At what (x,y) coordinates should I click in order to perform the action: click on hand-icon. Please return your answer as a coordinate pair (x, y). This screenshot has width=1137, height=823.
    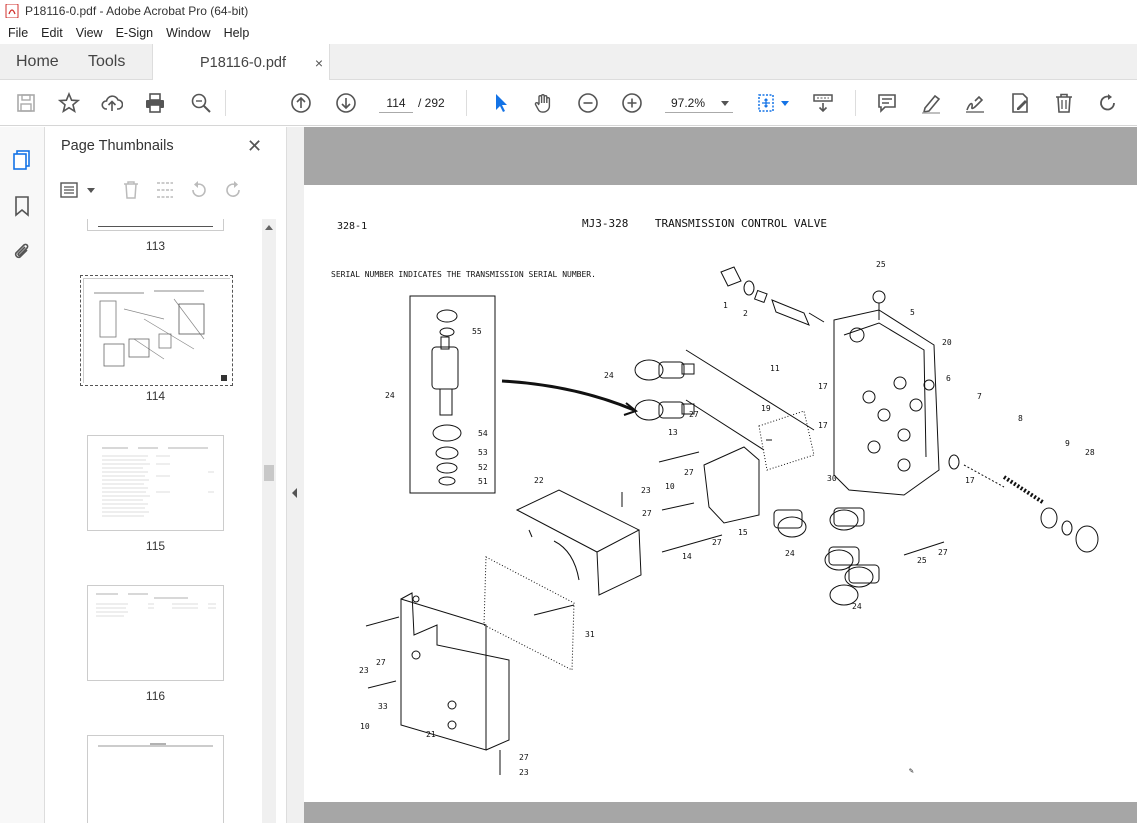
    Looking at the image, I should click on (544, 103).